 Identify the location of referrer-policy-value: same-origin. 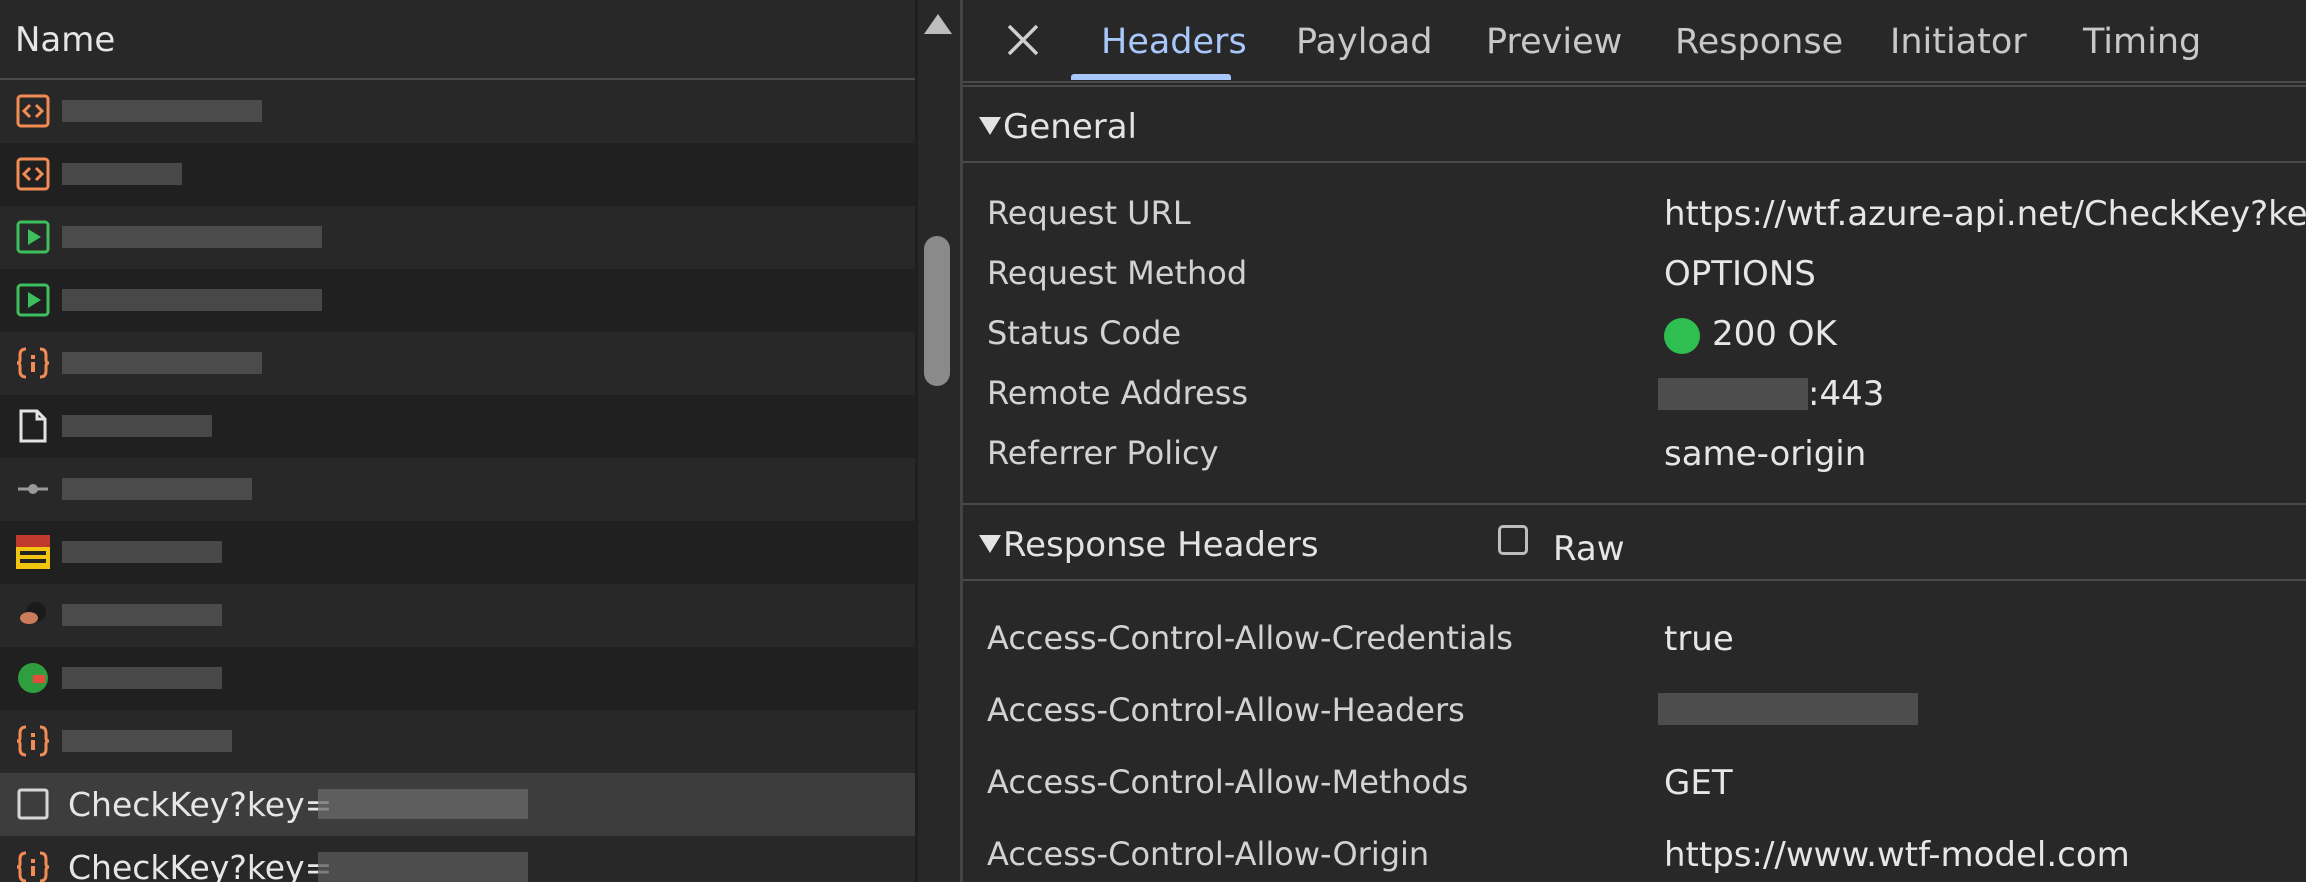
(1765, 454).